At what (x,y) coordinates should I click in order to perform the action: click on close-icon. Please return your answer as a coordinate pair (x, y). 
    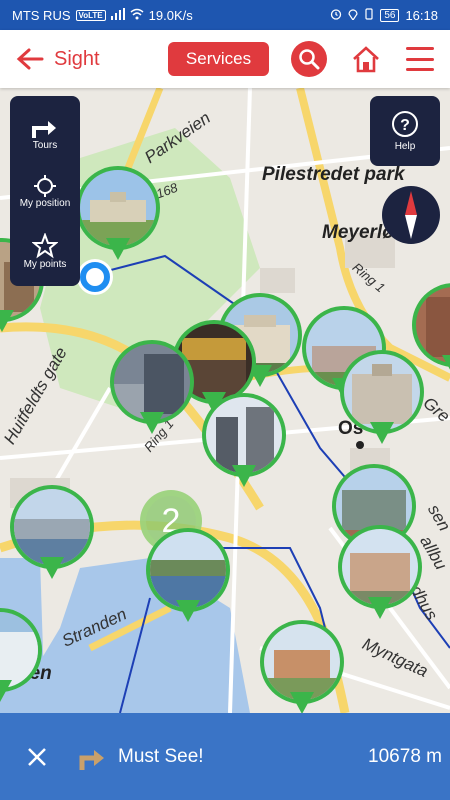
    Looking at the image, I should click on (37, 756).